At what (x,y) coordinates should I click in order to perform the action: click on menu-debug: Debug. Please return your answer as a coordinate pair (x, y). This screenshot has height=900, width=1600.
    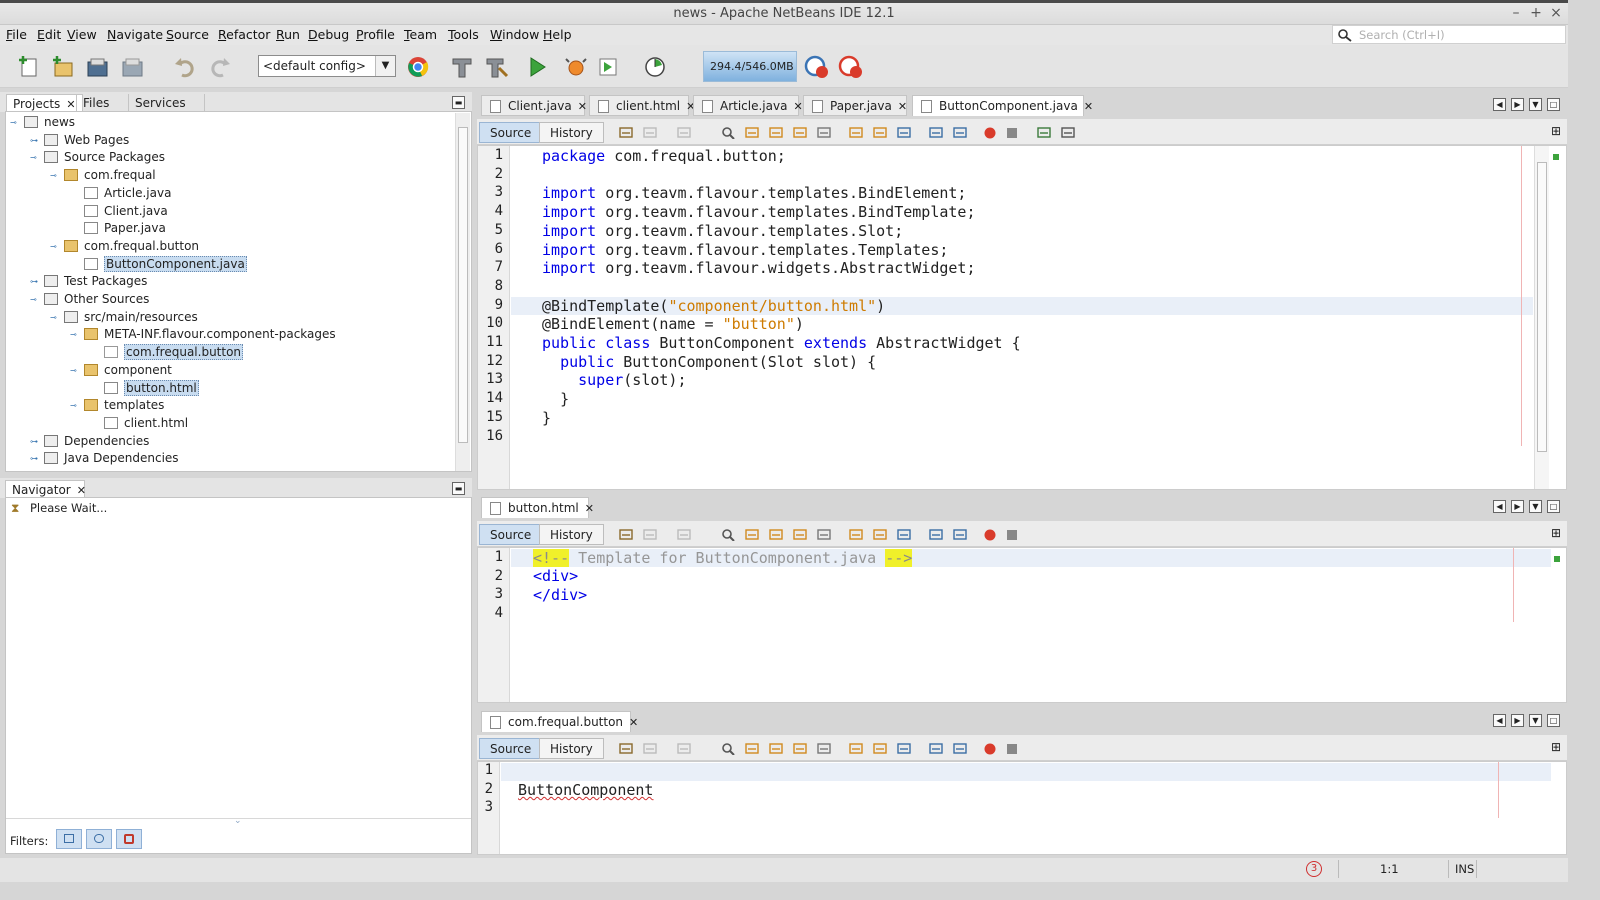
    Looking at the image, I should click on (328, 34).